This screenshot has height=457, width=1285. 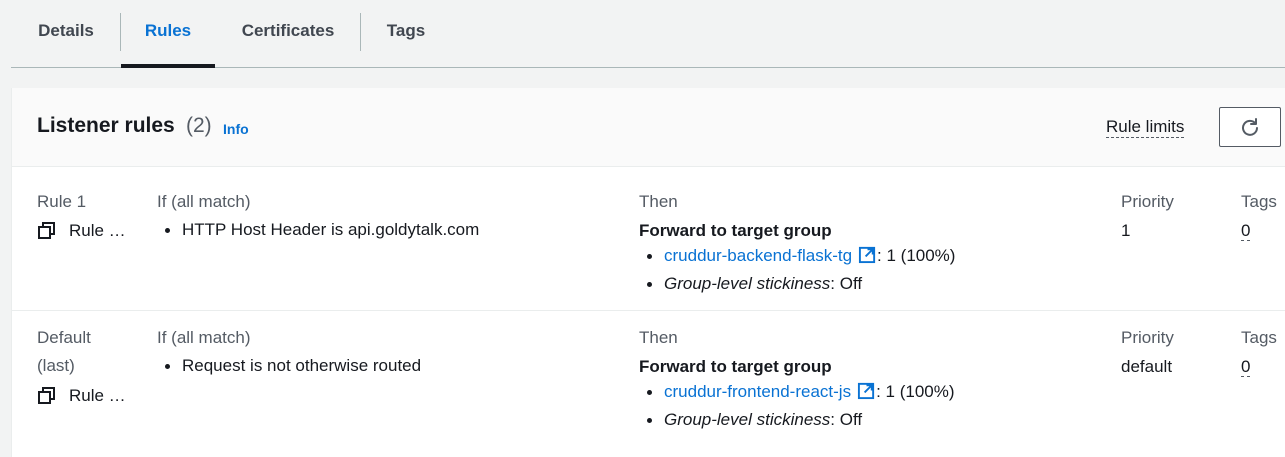 What do you see at coordinates (66, 33) in the screenshot?
I see `tab-details: Details` at bounding box center [66, 33].